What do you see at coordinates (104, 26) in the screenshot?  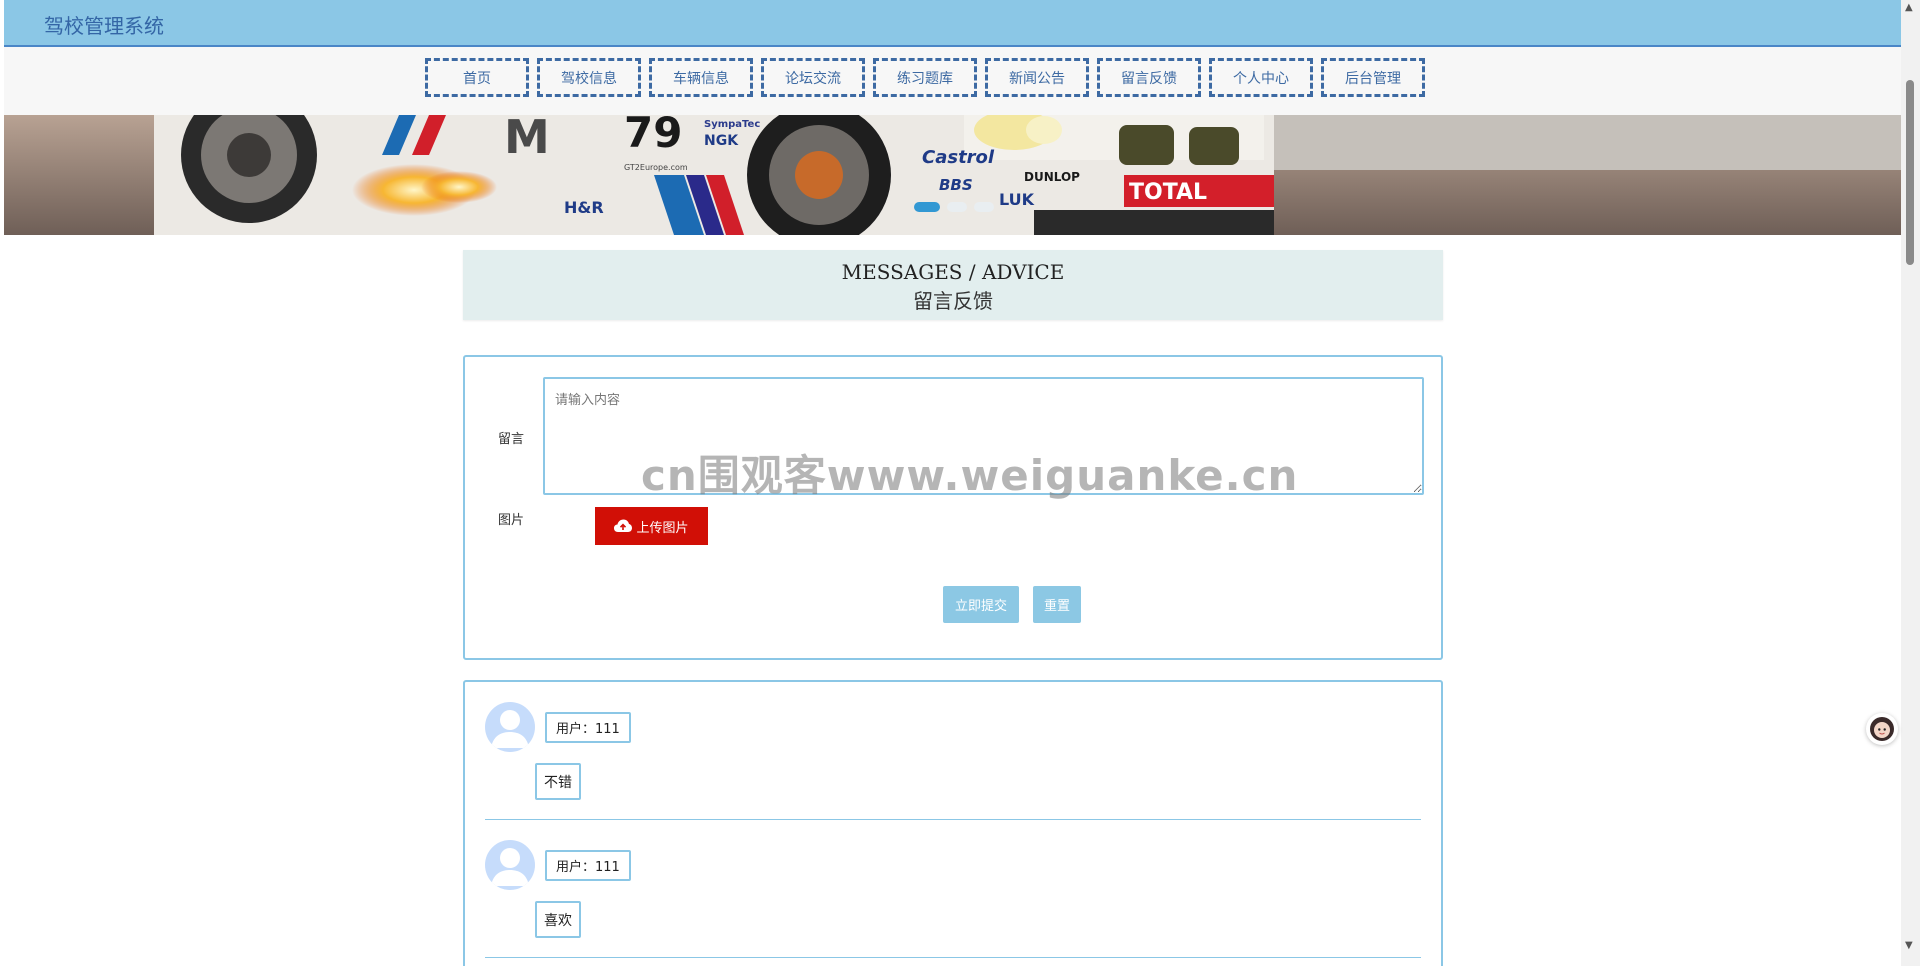 I see `app-title: 驾校管理系统` at bounding box center [104, 26].